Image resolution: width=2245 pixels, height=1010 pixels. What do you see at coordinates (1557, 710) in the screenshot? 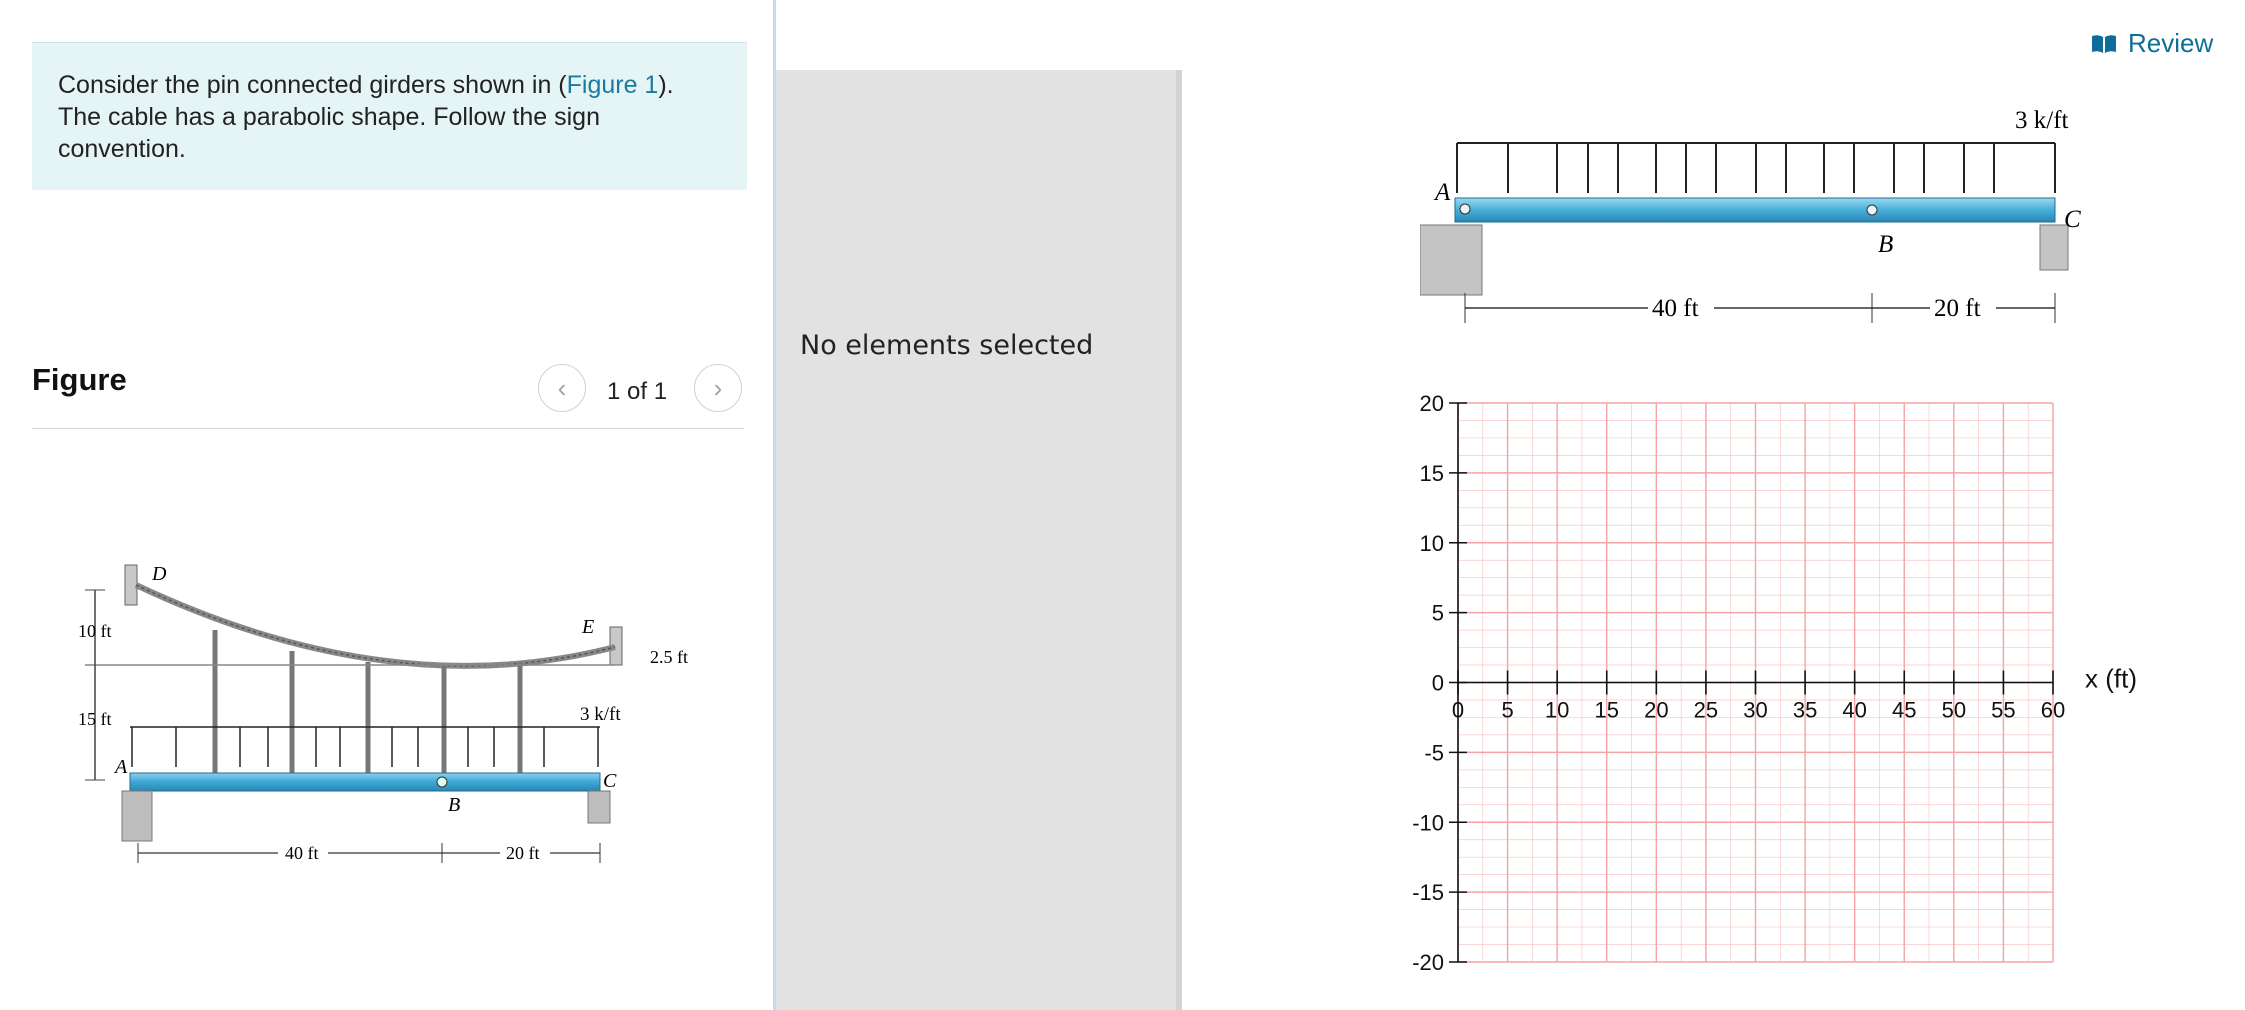
I see `x-tick-label: 10` at bounding box center [1557, 710].